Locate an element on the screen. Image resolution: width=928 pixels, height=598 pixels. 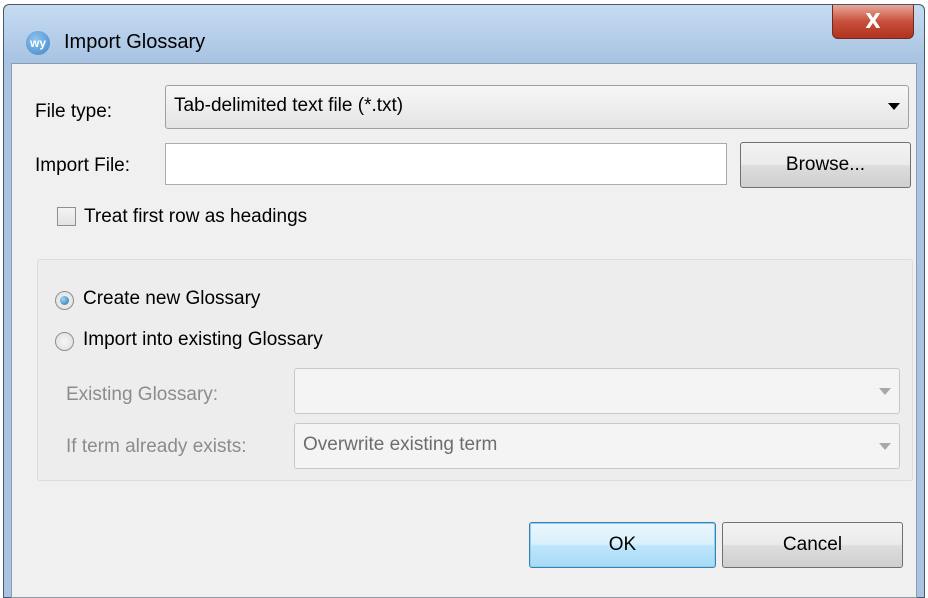
headings-checkbox is located at coordinates (66, 216).